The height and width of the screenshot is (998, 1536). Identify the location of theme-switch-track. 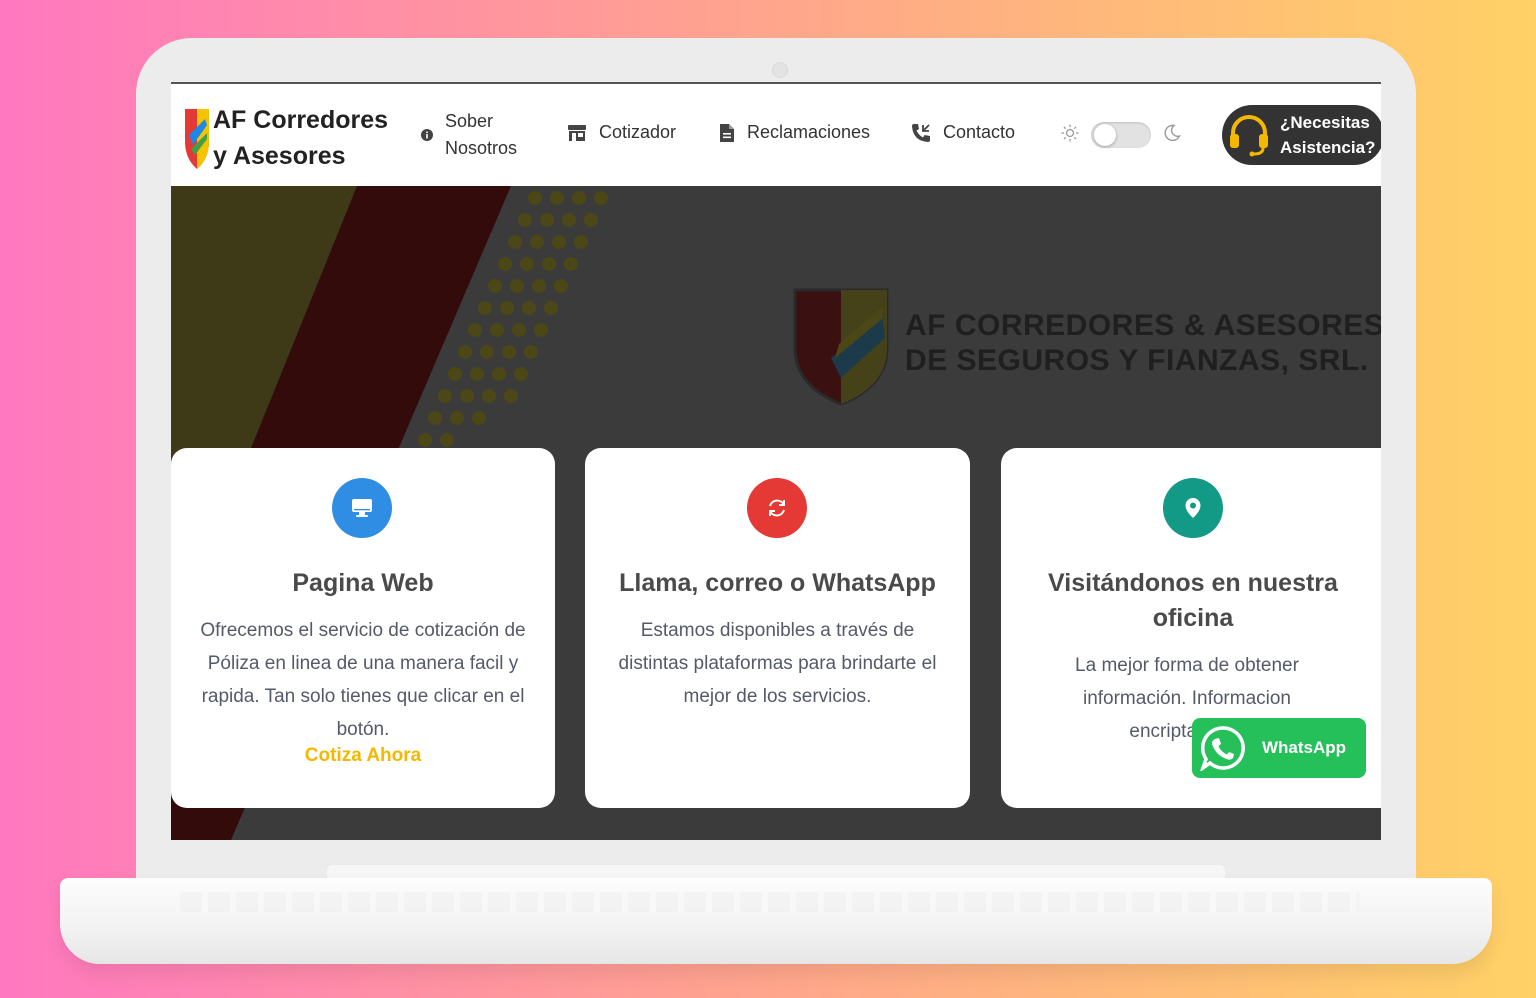
(1121, 135).